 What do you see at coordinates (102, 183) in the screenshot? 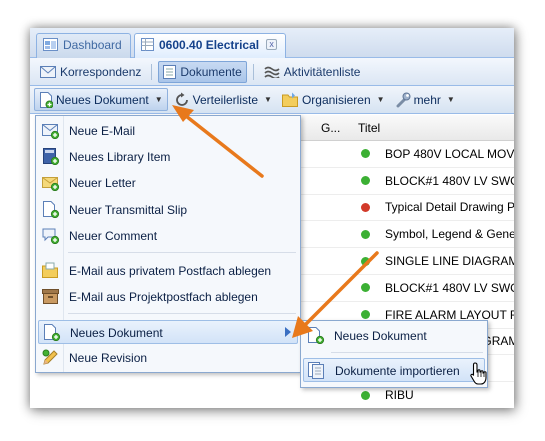
I see `menu-item-label: Neuer Letter` at bounding box center [102, 183].